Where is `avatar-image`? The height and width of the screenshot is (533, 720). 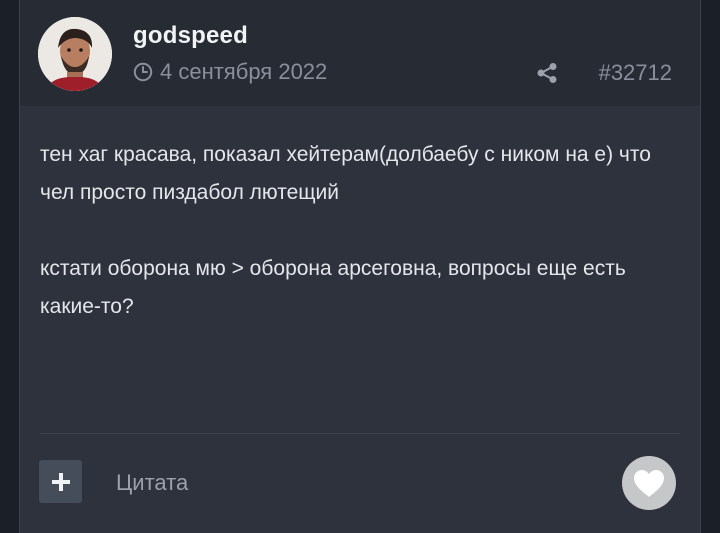 avatar-image is located at coordinates (75, 54).